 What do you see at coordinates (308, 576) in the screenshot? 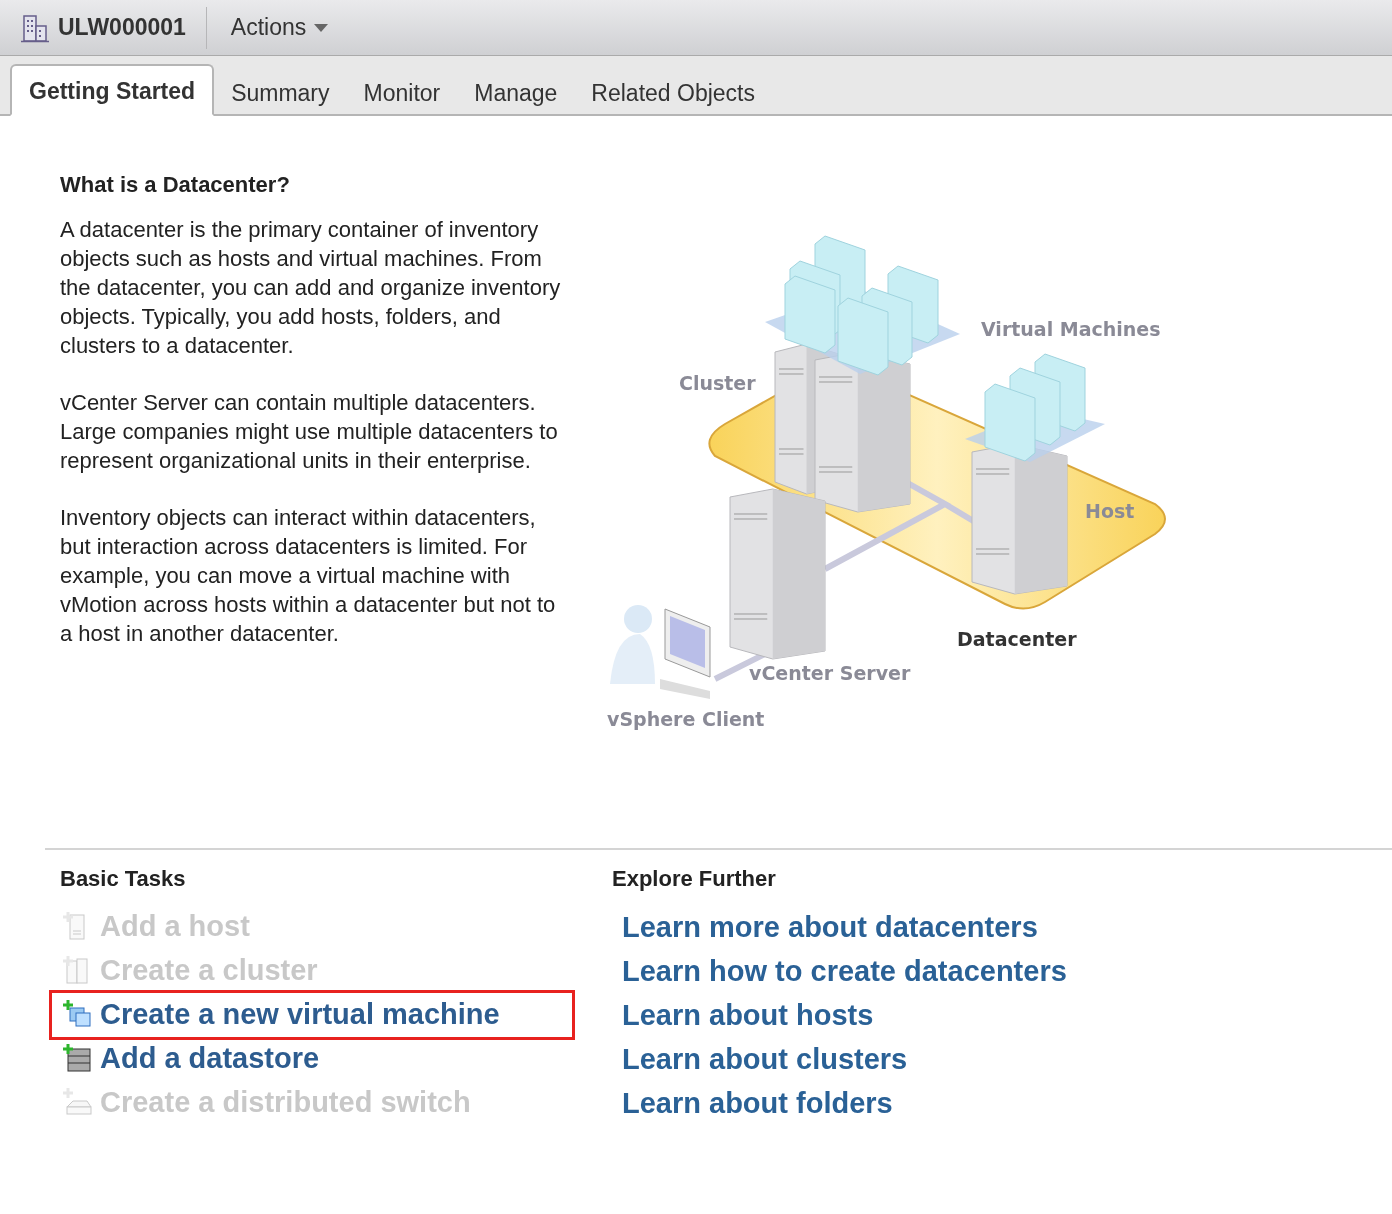
I see `paragraph: Inventory objects can interact within datacenters, but interaction across datacenters is limited. For example, you can move a virtual machine with vMotion across hosts within a datacenter but not to a host in another datacenter.` at bounding box center [308, 576].